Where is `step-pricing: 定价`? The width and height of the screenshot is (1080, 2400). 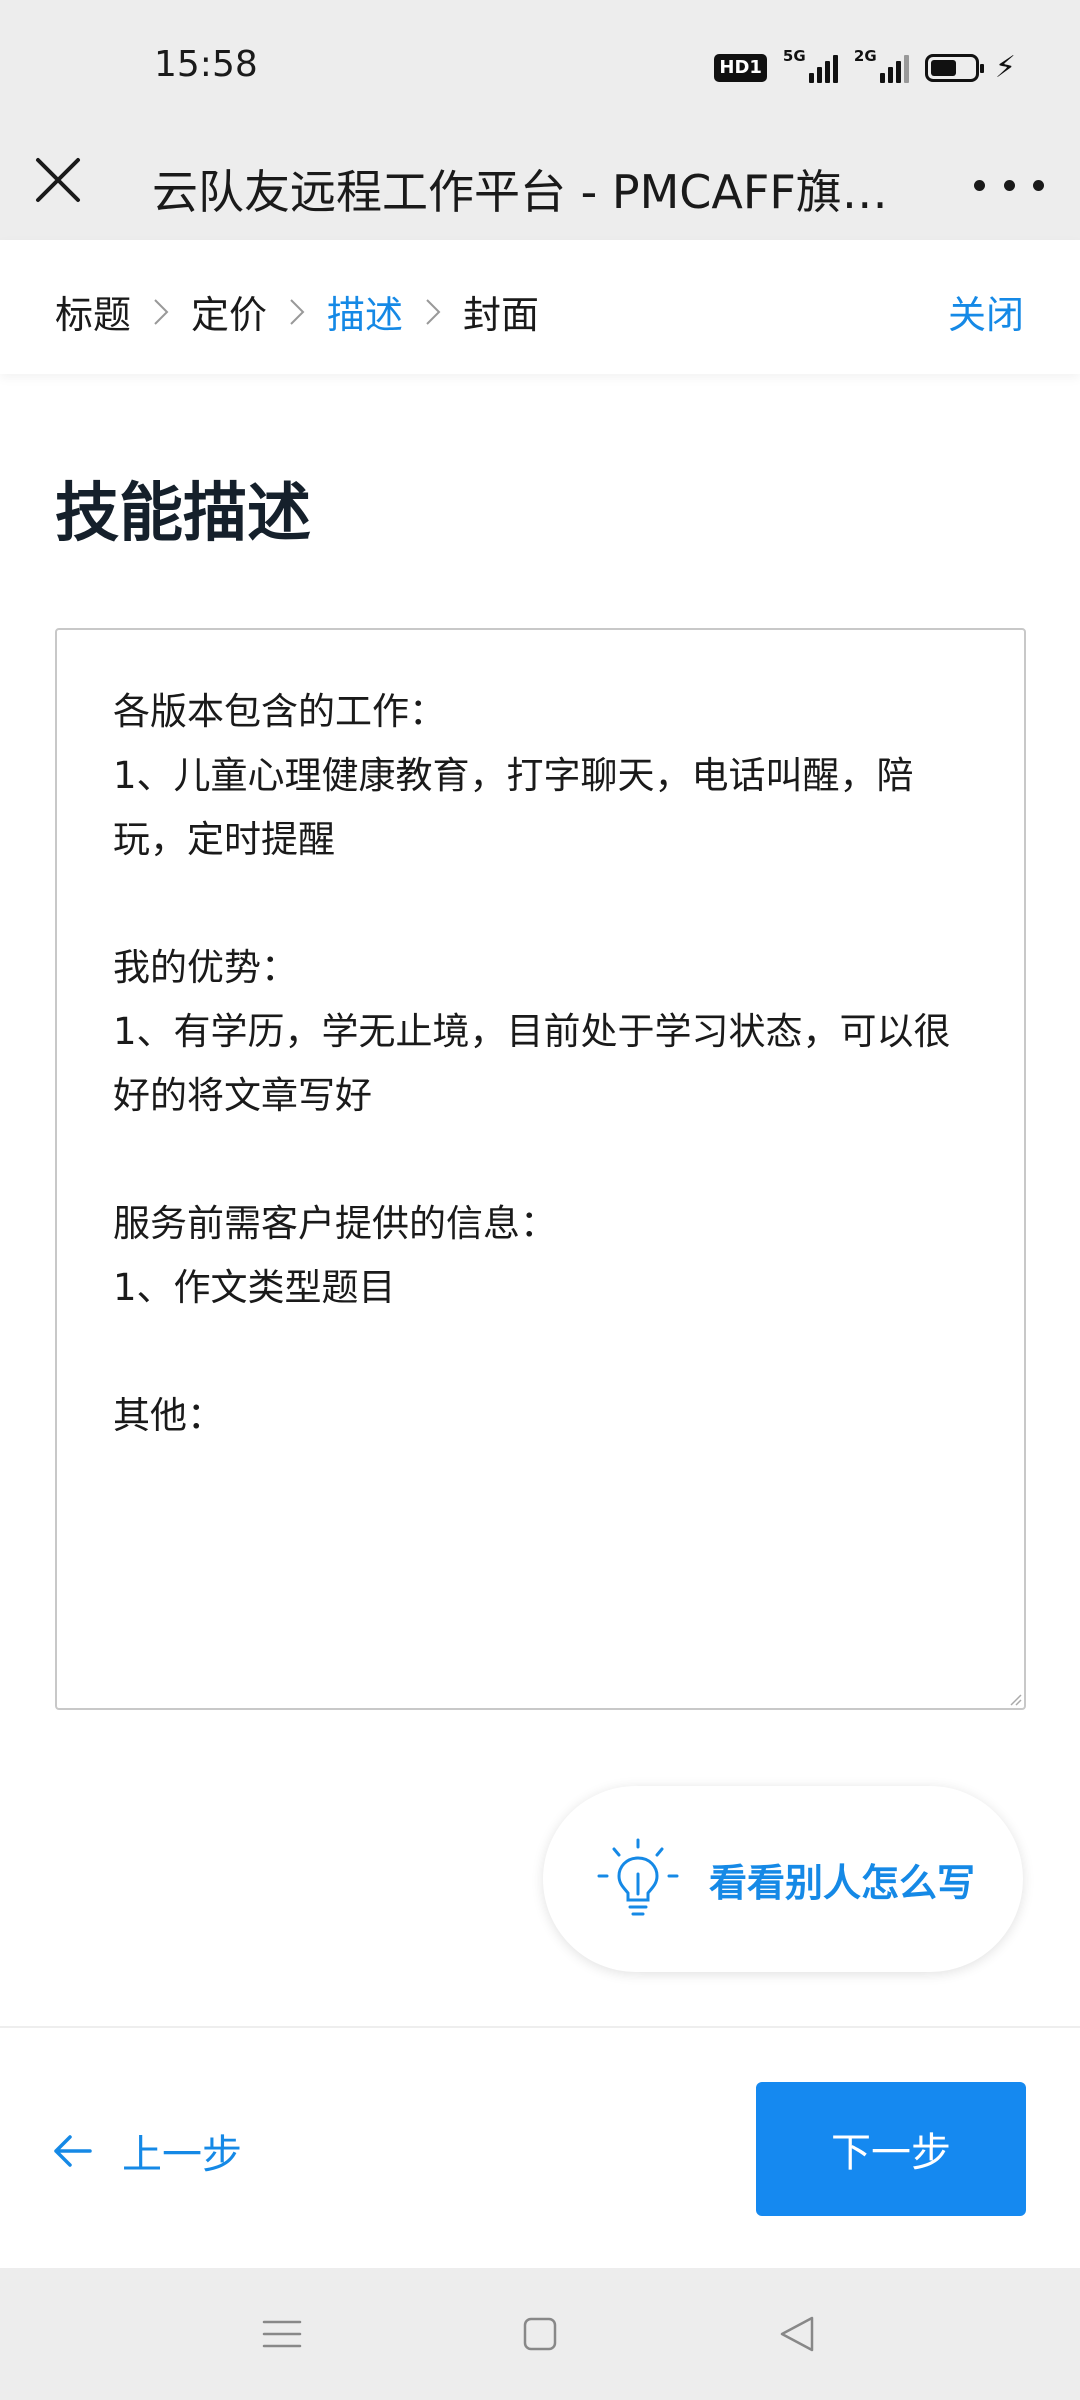 step-pricing: 定价 is located at coordinates (229, 311).